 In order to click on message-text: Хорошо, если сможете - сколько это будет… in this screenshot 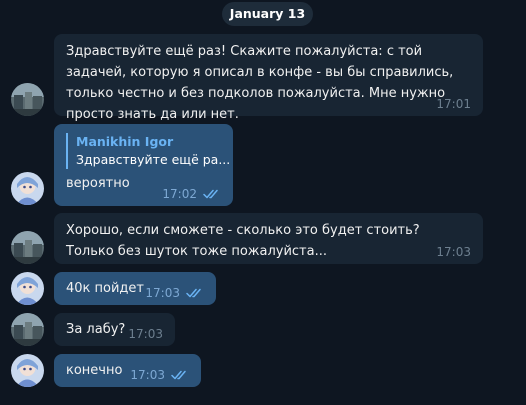, I will do `click(243, 241)`.